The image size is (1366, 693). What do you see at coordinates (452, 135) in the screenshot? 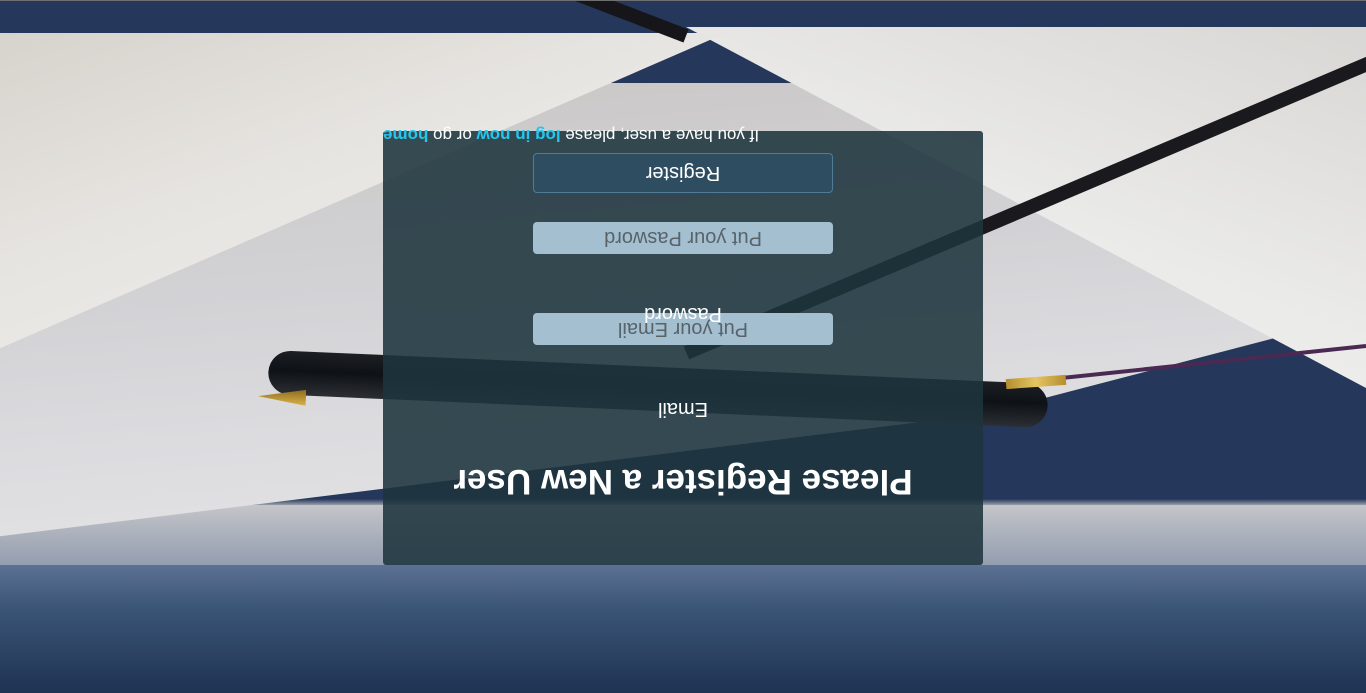
I see `login-prompt-middle: or go` at bounding box center [452, 135].